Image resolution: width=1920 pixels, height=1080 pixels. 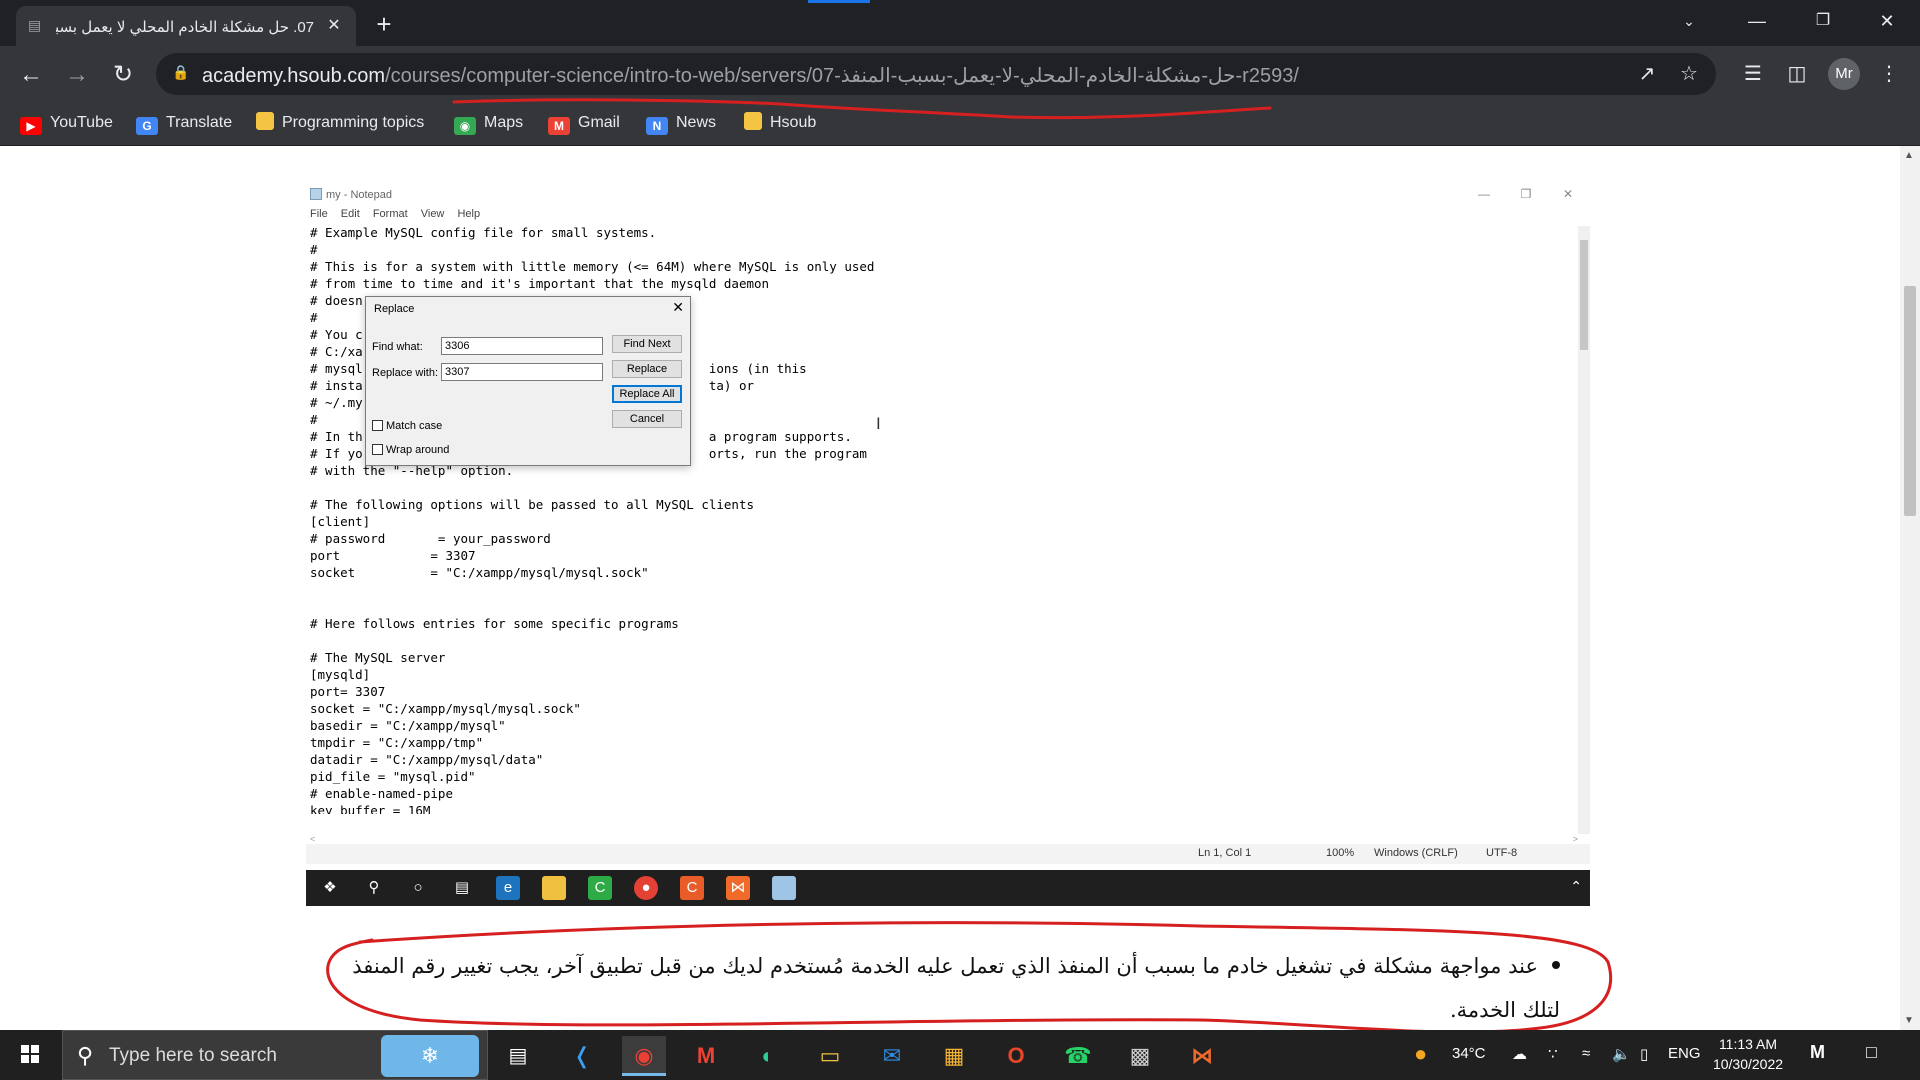 What do you see at coordinates (348, 691) in the screenshot?
I see `notepad-line: port= 3307` at bounding box center [348, 691].